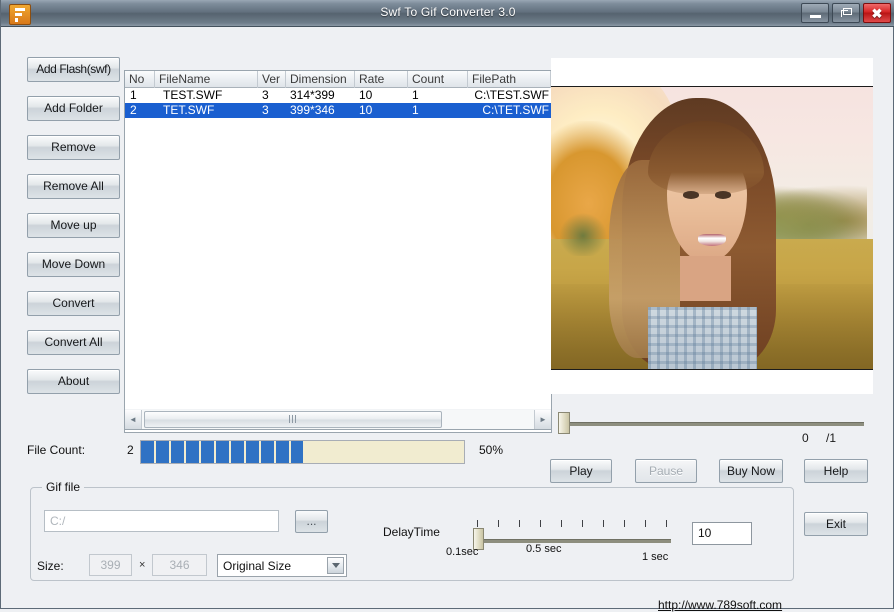 The height and width of the screenshot is (612, 894). I want to click on move-down-button: Move Down, so click(73, 264).